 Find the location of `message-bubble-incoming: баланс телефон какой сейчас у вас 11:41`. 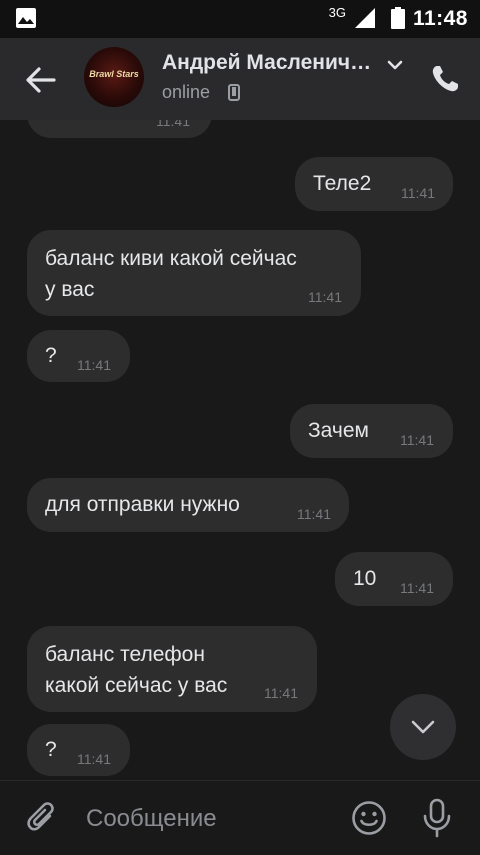

message-bubble-incoming: баланс телефон какой сейчас у вас 11:41 is located at coordinates (172, 669).